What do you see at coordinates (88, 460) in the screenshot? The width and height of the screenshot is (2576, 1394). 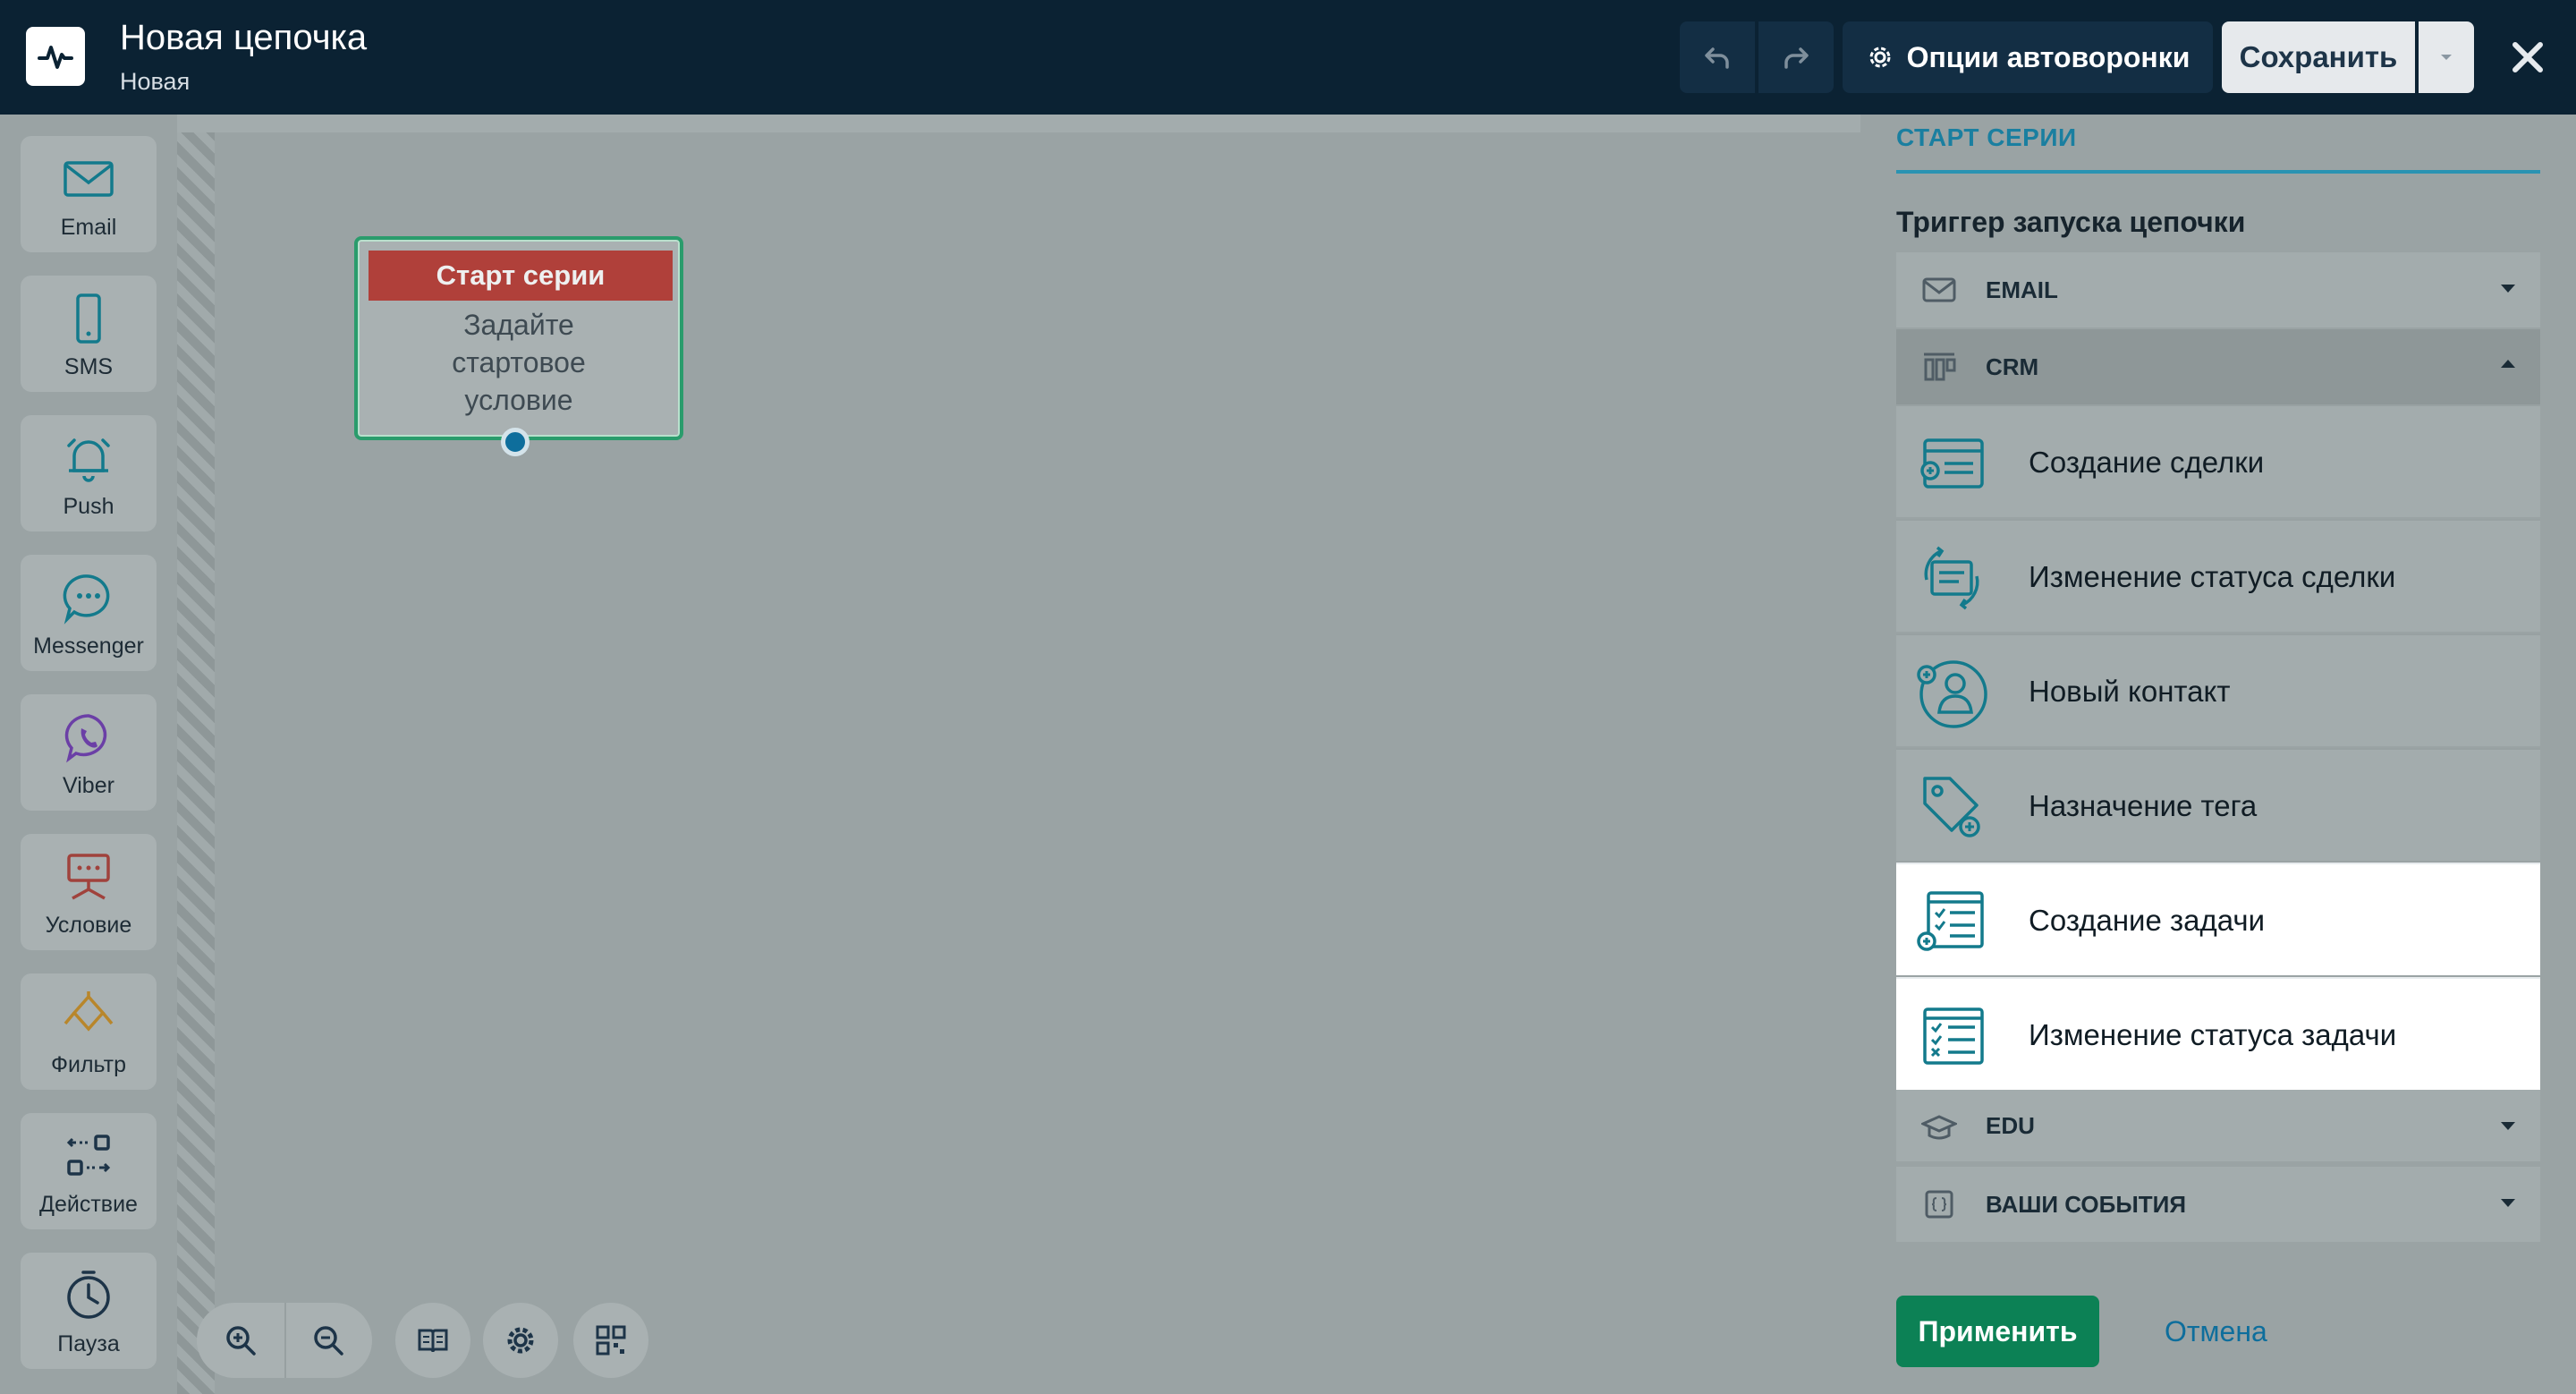 I see `bell-icon` at bounding box center [88, 460].